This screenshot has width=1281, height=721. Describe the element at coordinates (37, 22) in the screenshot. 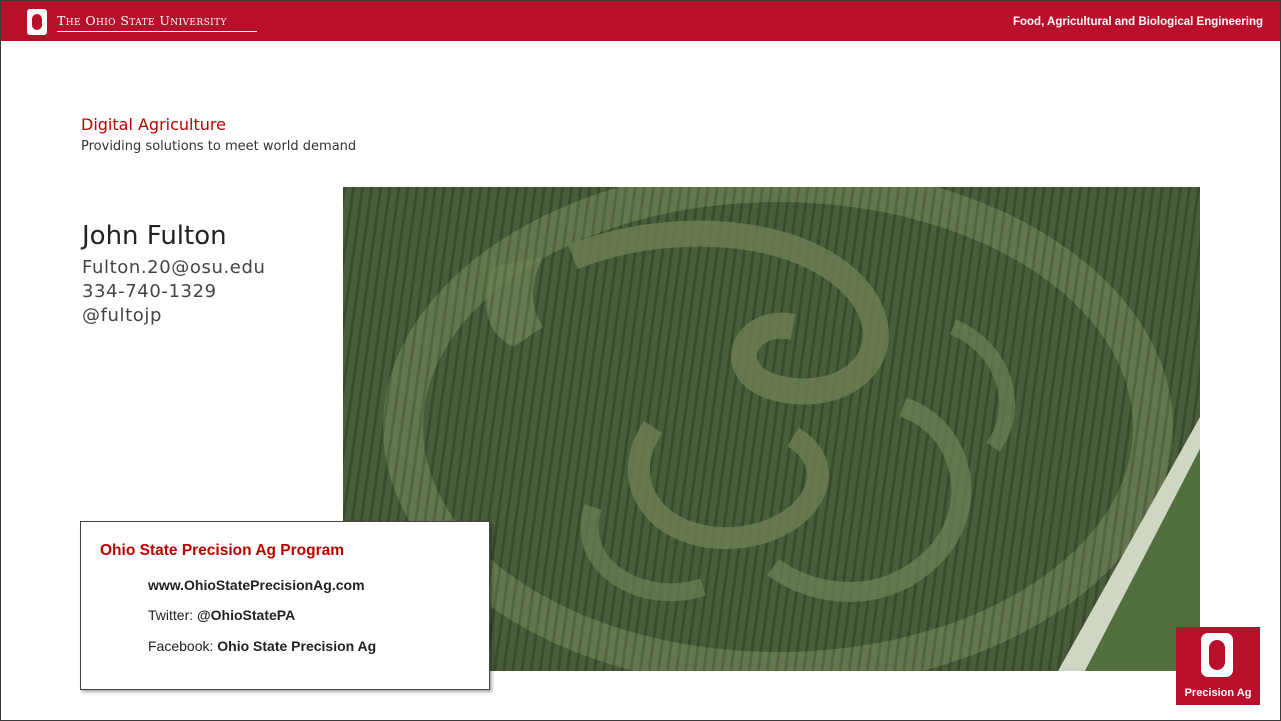

I see `block-o-logo-icon` at that location.